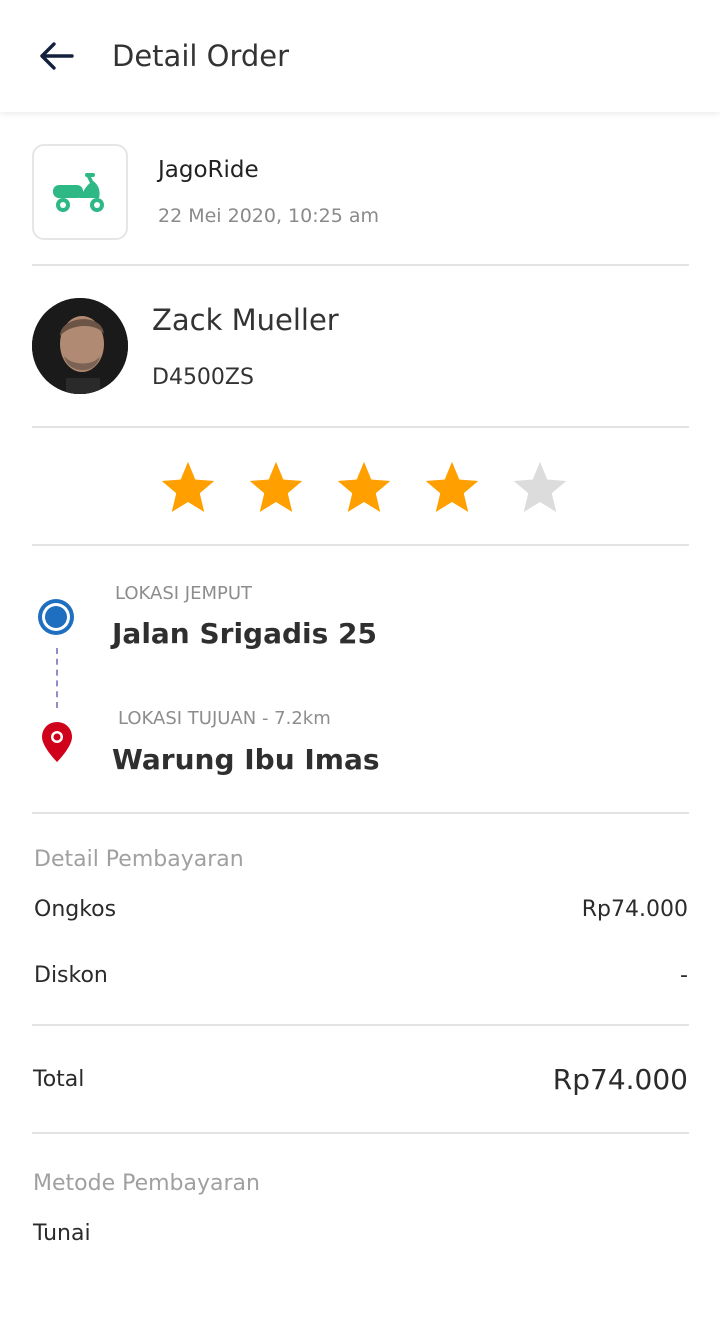  Describe the element at coordinates (245, 320) in the screenshot. I see `driver-name: Zack Mueller` at that location.